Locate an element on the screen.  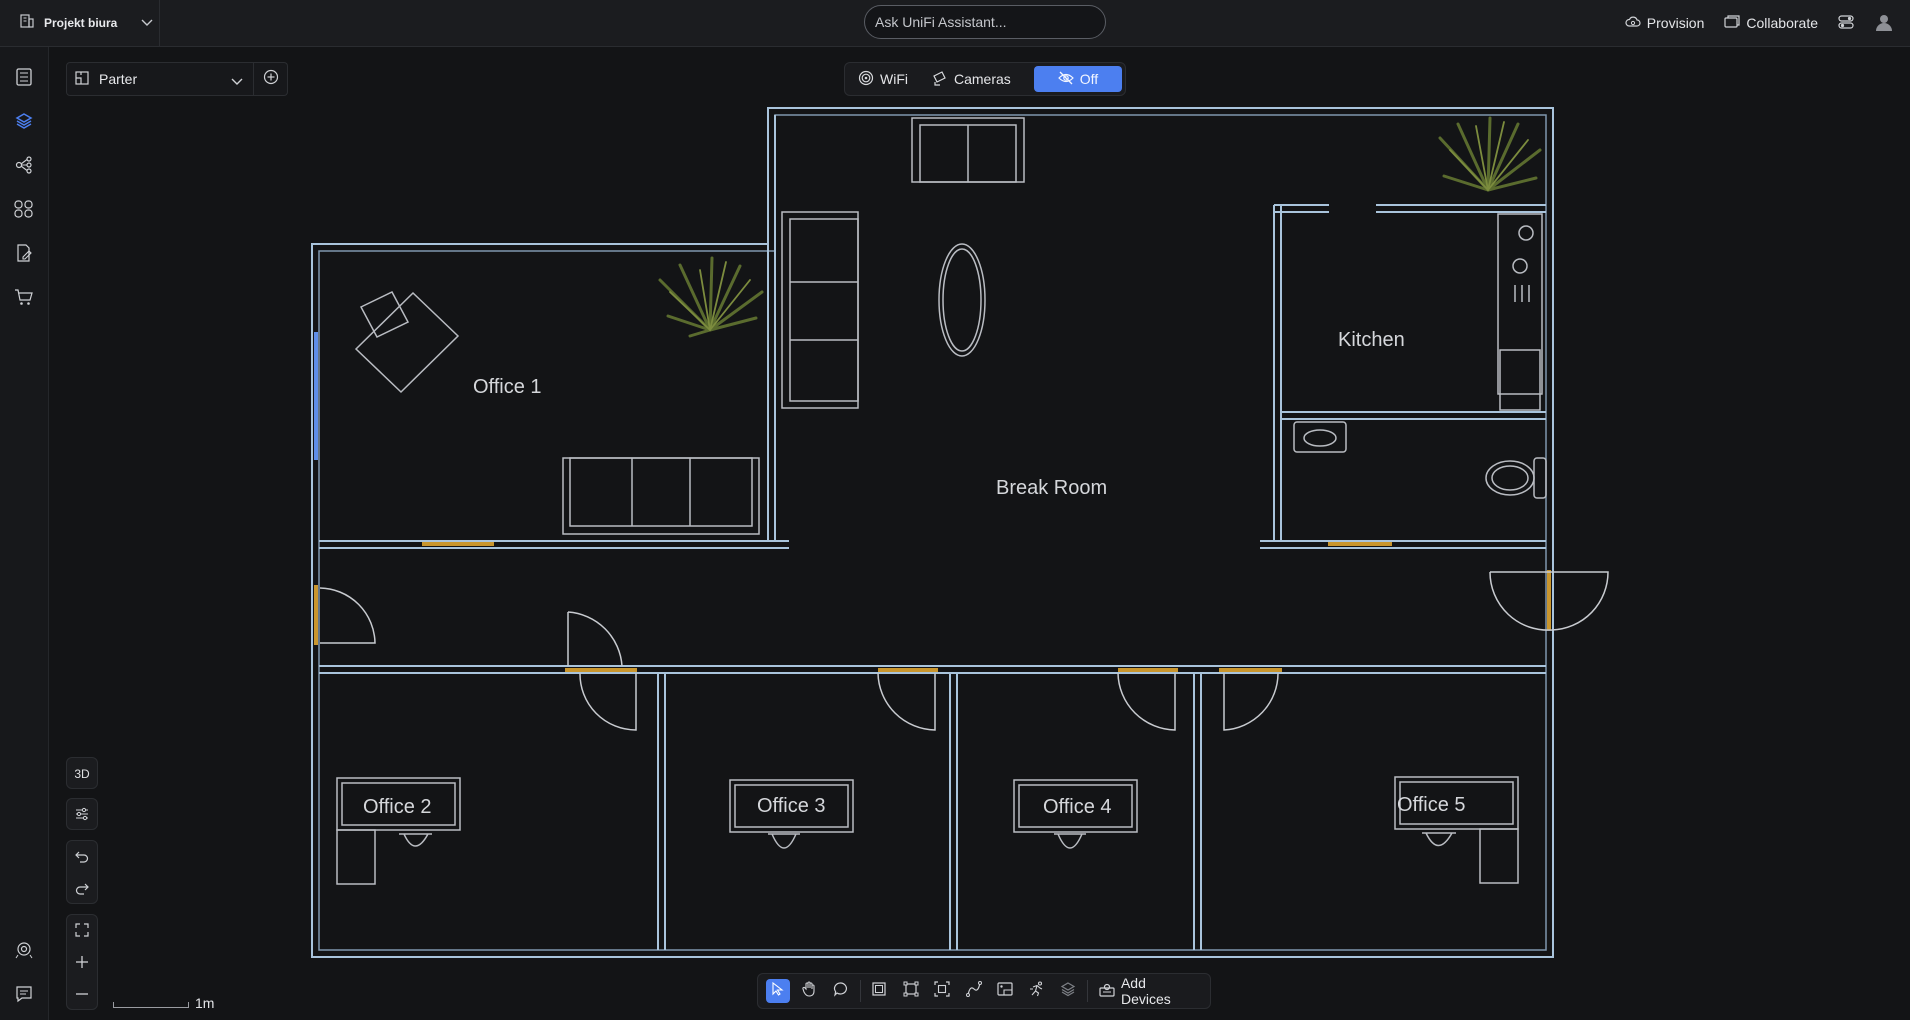
sidebar-item-support is located at coordinates (24, 952).